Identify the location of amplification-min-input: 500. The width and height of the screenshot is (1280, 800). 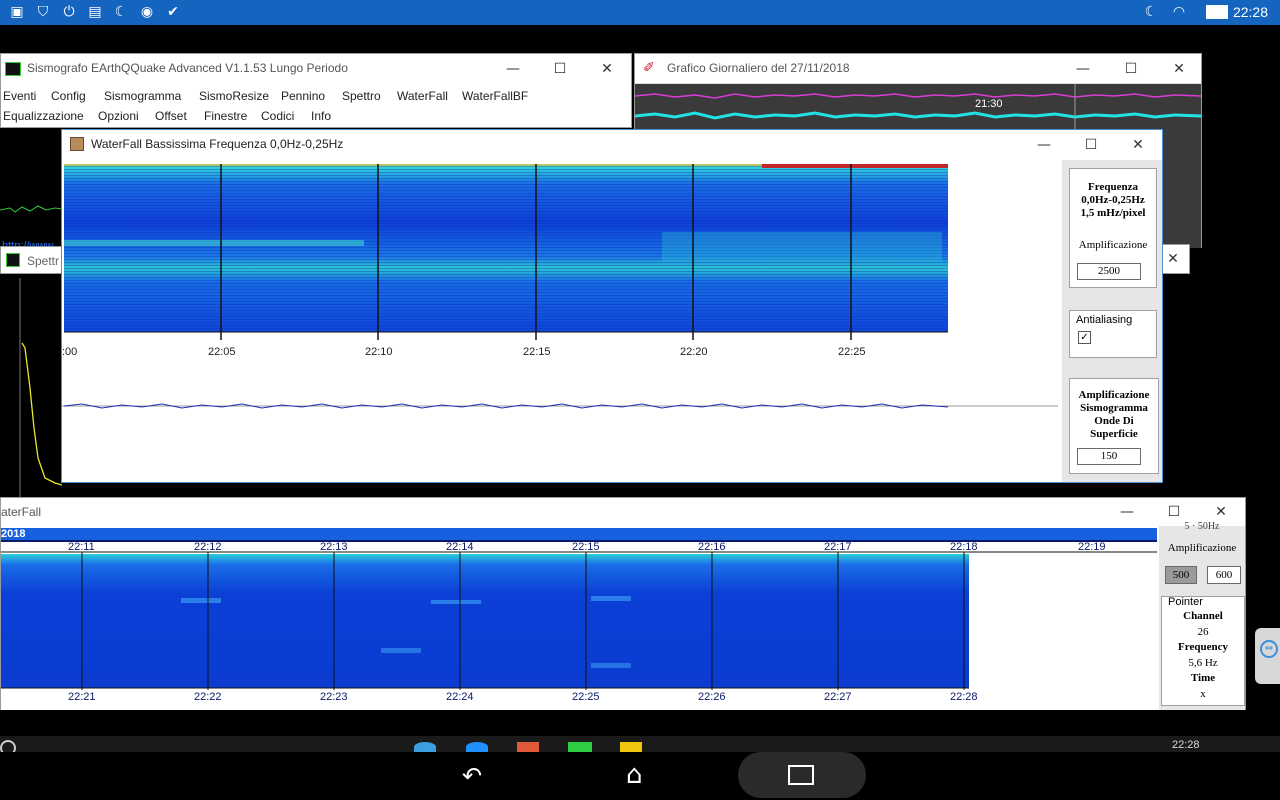
(1181, 575).